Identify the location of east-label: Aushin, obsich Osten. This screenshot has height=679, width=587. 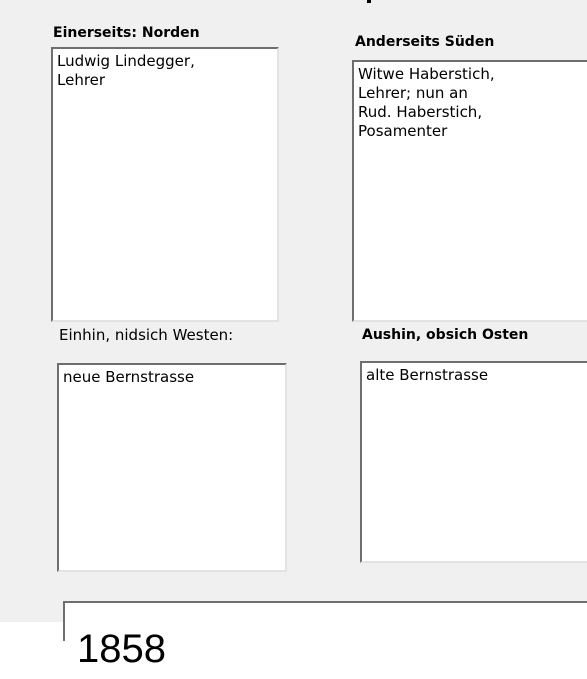
(445, 335).